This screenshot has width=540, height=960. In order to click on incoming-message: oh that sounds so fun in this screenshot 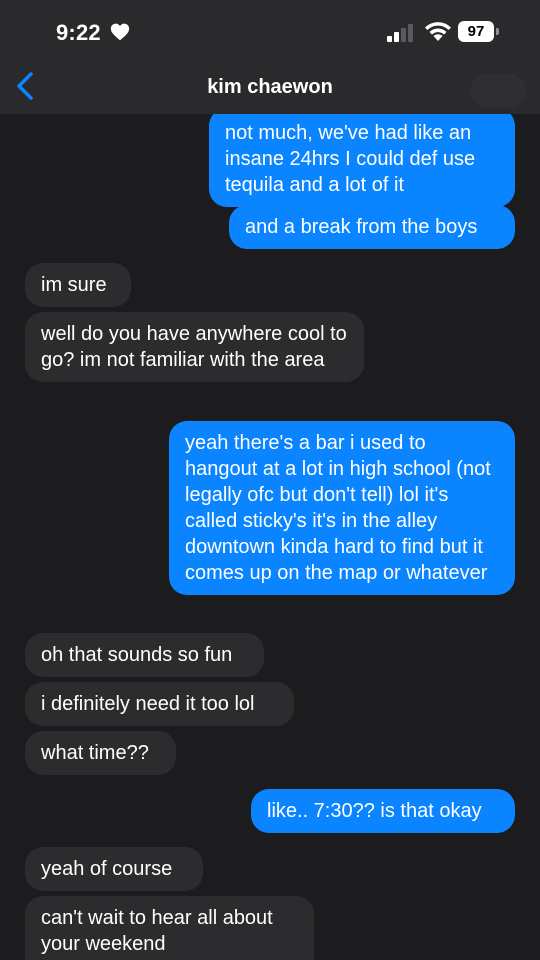, I will do `click(144, 655)`.